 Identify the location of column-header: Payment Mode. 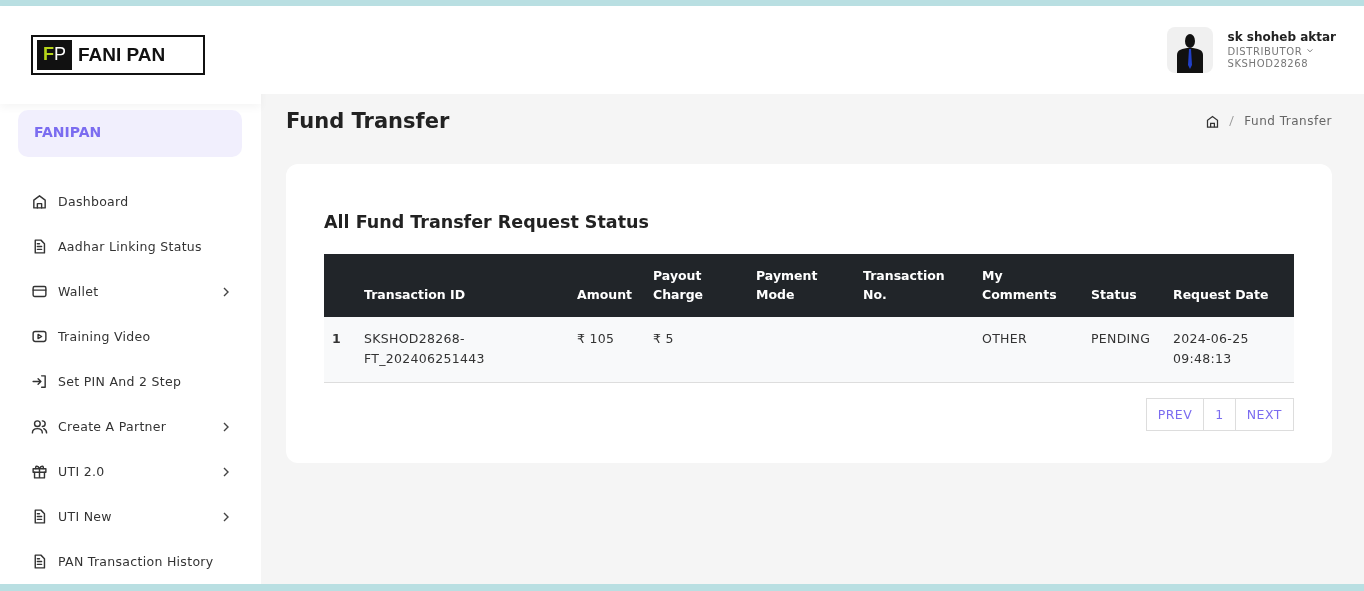
(787, 285).